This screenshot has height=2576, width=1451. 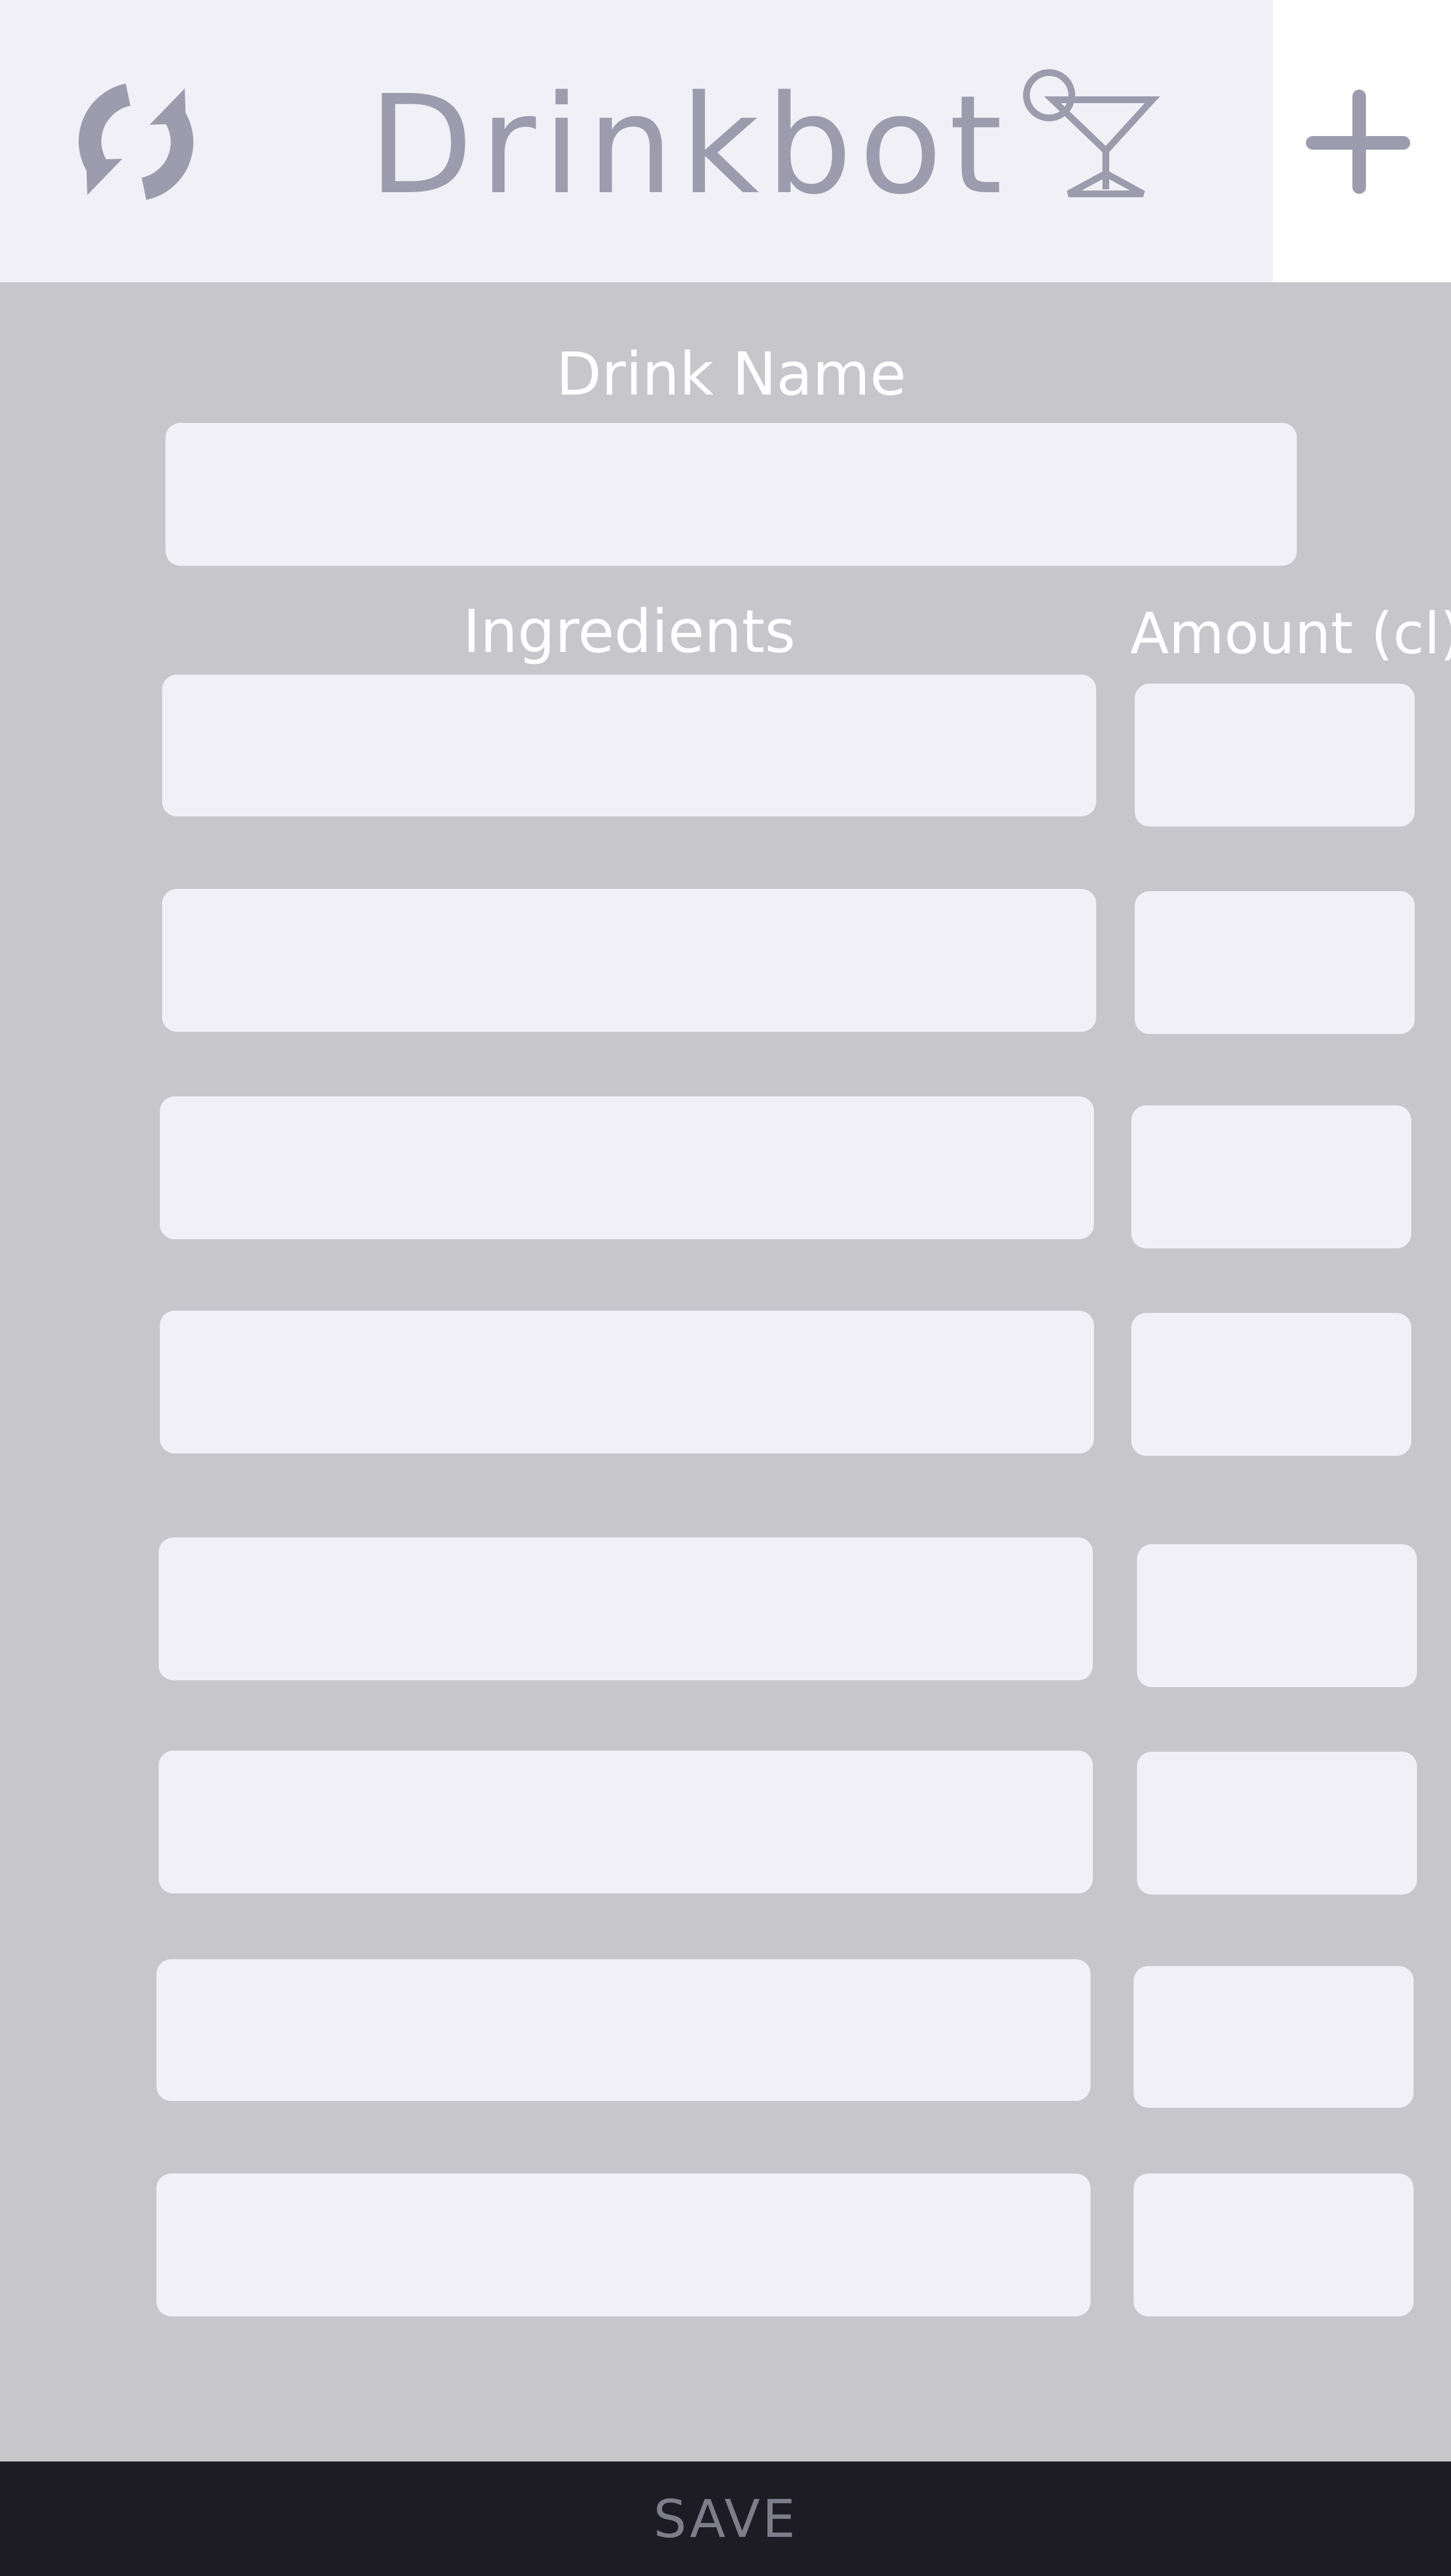 I want to click on app-title: Drinkbot, so click(x=766, y=145).